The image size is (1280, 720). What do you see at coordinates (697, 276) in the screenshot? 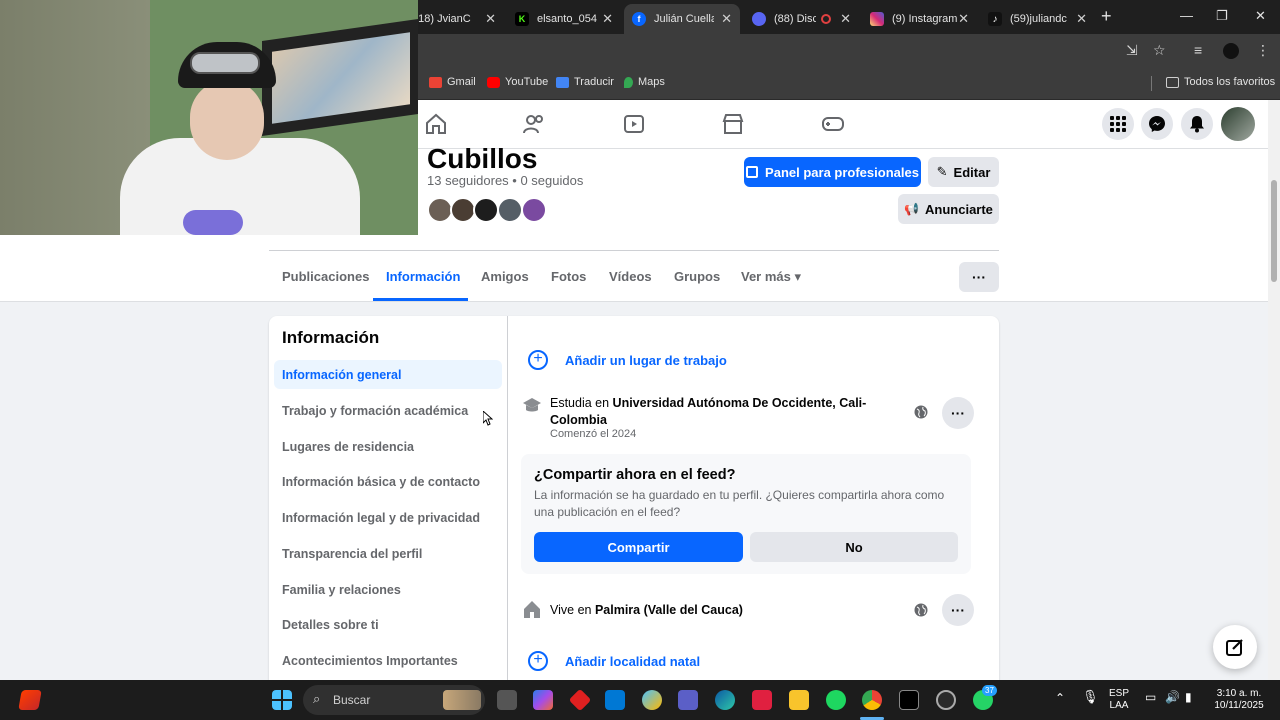
I see `tab-groups: Grupos` at bounding box center [697, 276].